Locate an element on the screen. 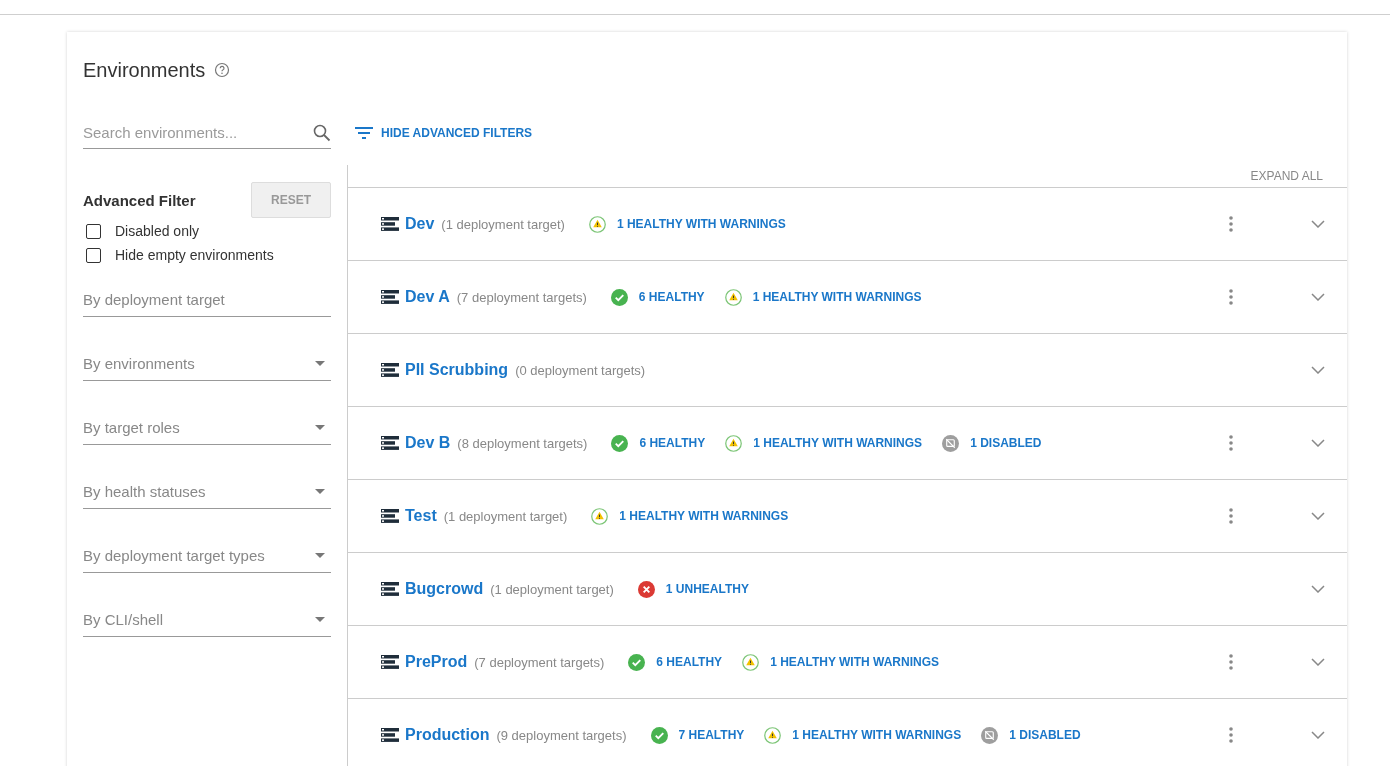 This screenshot has height=766, width=1390. target-count: (8 deployment targets) is located at coordinates (522, 443).